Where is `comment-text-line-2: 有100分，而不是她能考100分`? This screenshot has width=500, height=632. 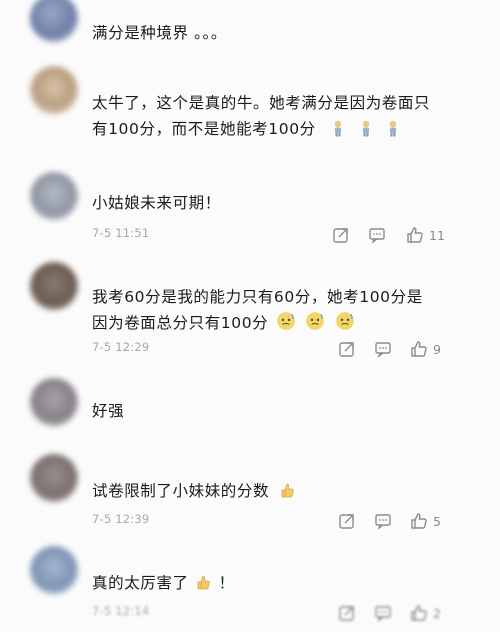 comment-text-line-2: 有100分，而不是她能考100分 is located at coordinates (249, 129).